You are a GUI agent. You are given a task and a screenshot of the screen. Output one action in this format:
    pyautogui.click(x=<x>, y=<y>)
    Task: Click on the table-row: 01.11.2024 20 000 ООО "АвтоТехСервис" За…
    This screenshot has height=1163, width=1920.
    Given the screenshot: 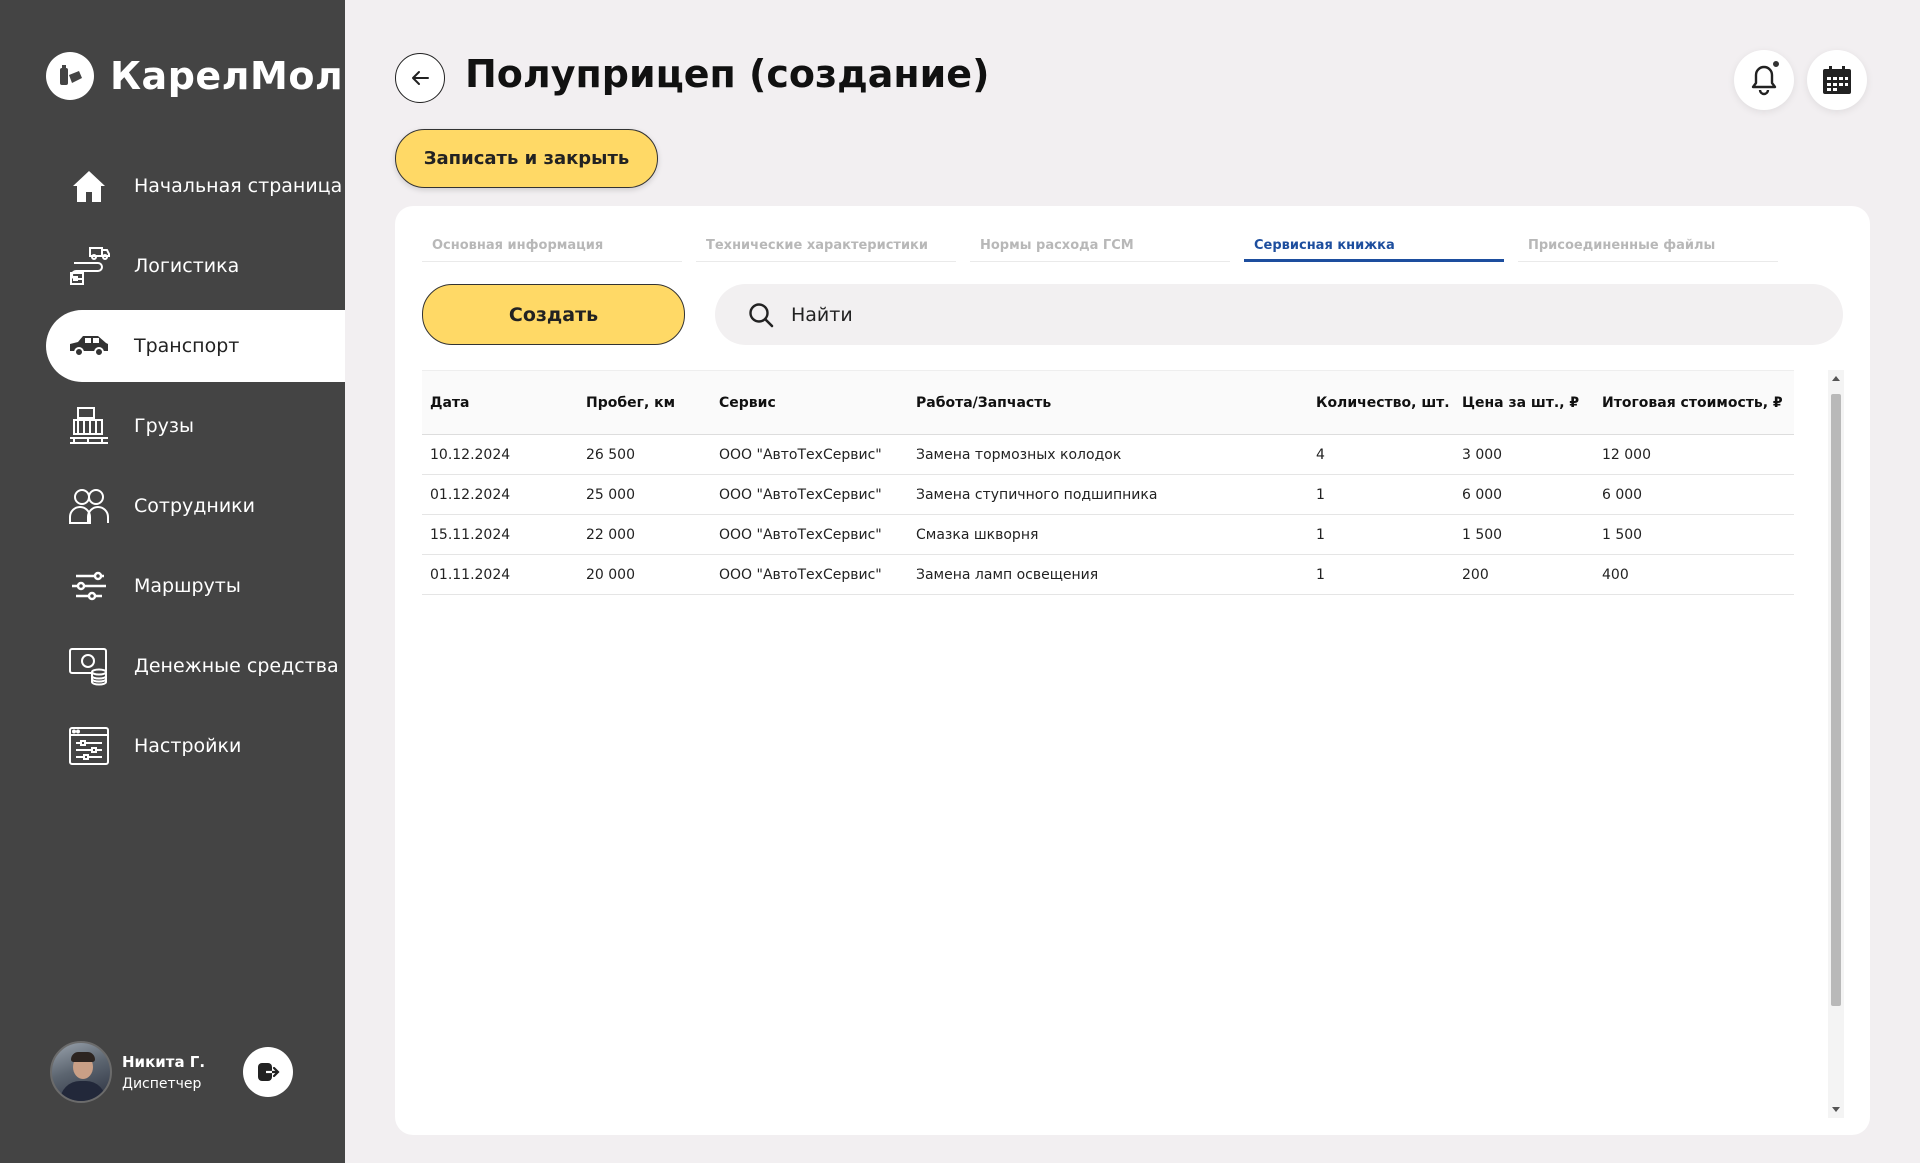 What is the action you would take?
    pyautogui.click(x=1108, y=575)
    